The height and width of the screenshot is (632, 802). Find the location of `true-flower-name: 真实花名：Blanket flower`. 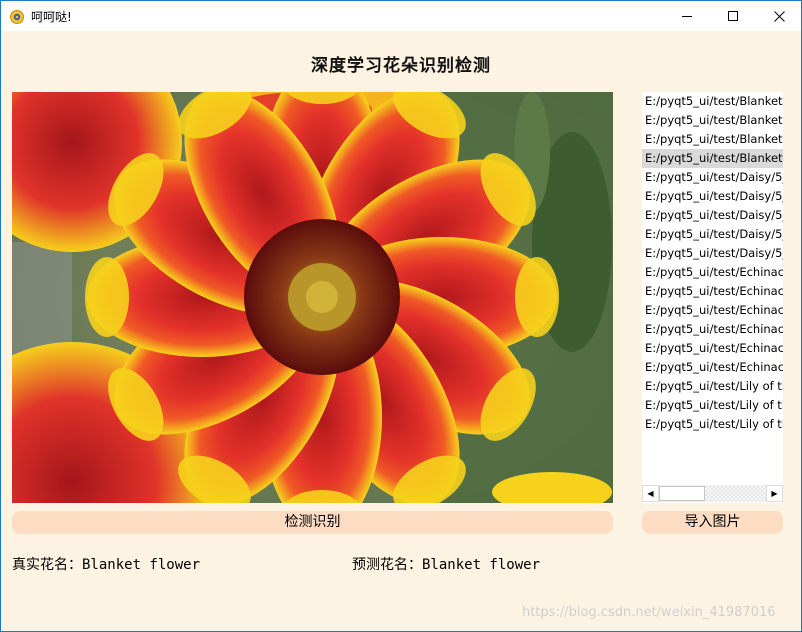

true-flower-name: 真实花名：Blanket flower is located at coordinates (106, 565).